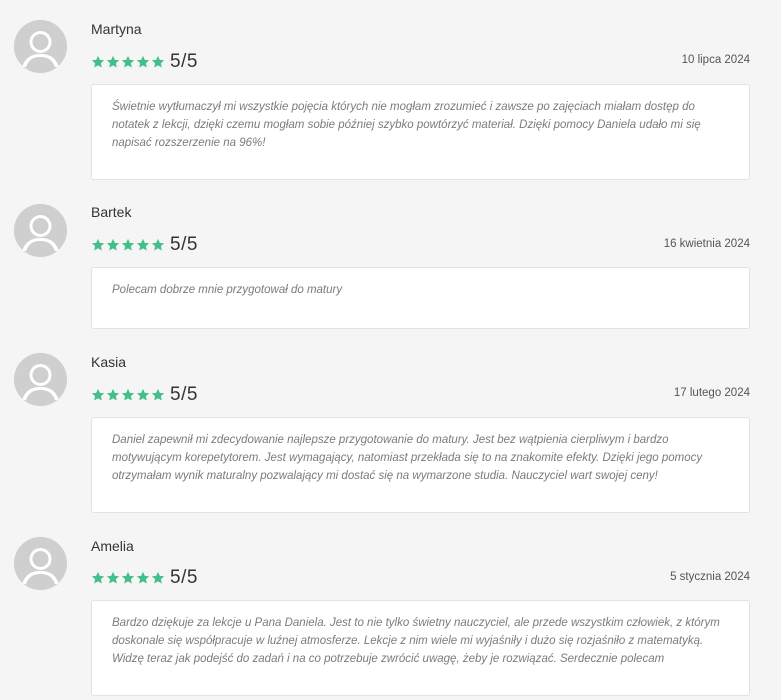 The width and height of the screenshot is (781, 700). I want to click on reviewer-name: Kasia, so click(109, 362).